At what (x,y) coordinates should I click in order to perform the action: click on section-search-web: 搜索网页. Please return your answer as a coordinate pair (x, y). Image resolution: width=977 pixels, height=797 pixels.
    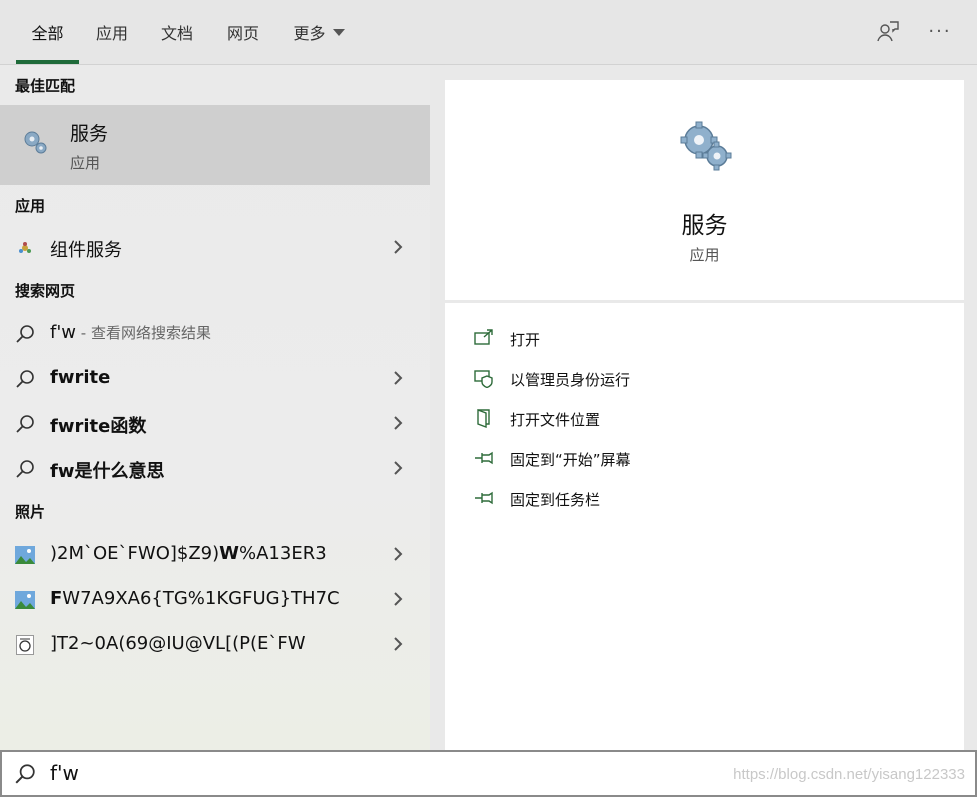
    Looking at the image, I should click on (45, 291).